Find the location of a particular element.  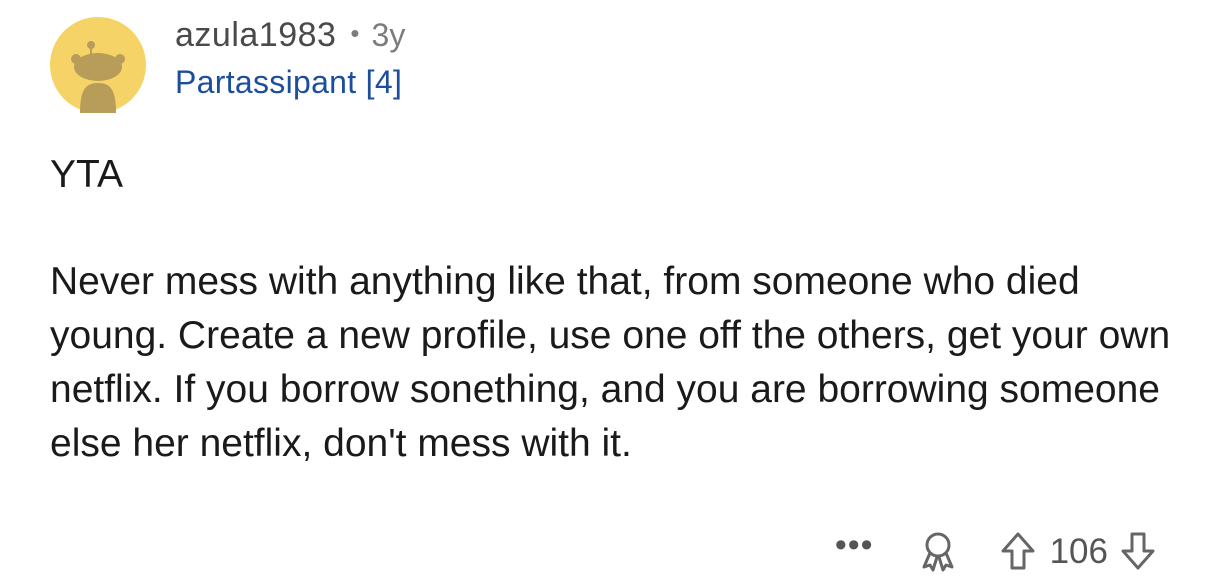

upvote-arrow-icon is located at coordinates (1018, 551).